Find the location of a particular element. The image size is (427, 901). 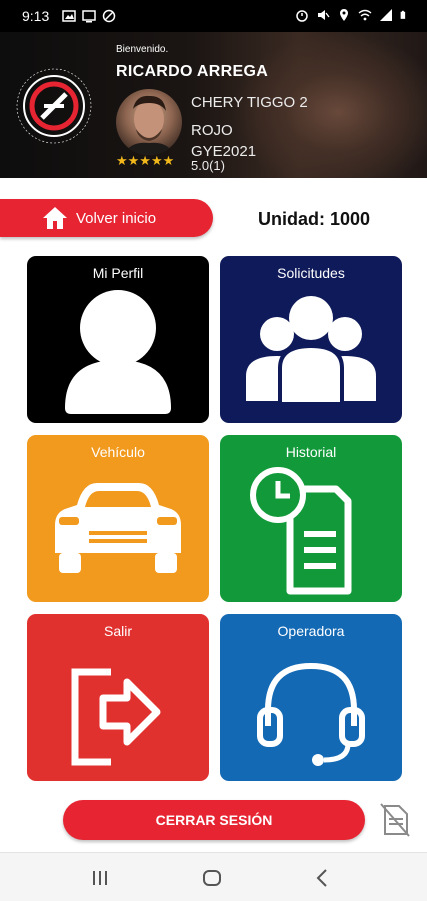

user-icon is located at coordinates (118, 352).